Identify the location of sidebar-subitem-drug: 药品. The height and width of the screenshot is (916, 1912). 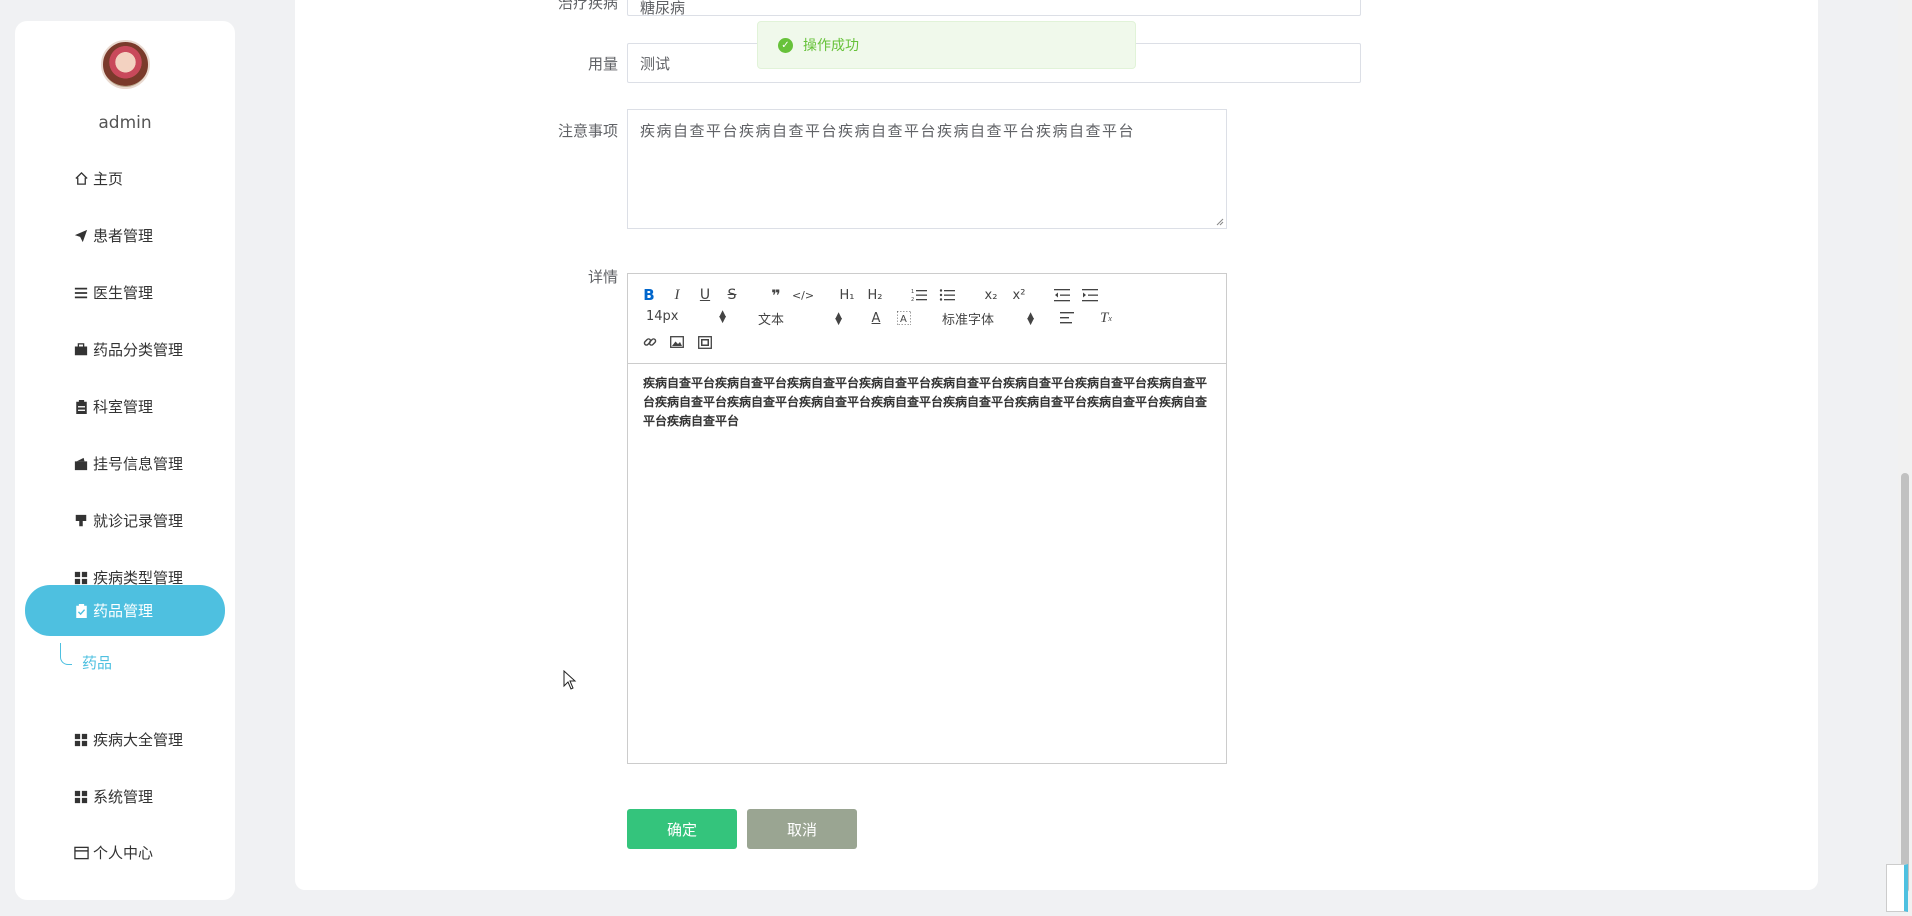
(97, 662).